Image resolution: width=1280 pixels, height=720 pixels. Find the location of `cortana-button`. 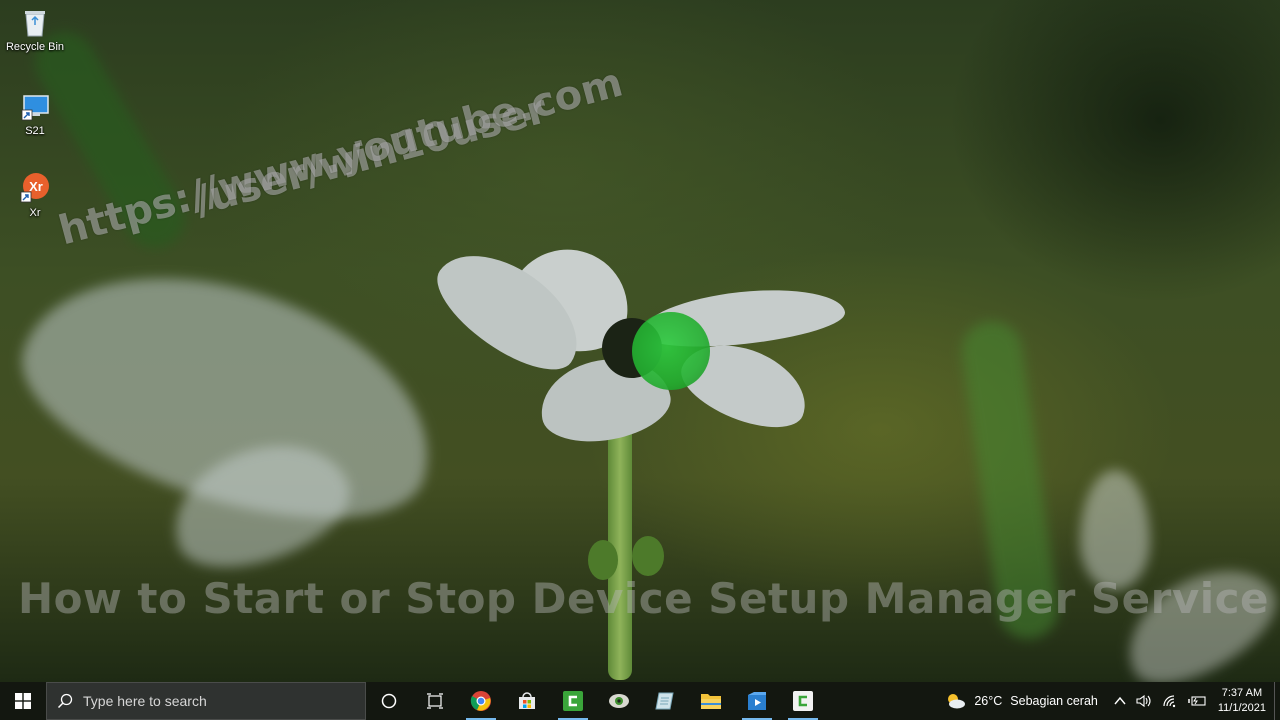

cortana-button is located at coordinates (389, 701).